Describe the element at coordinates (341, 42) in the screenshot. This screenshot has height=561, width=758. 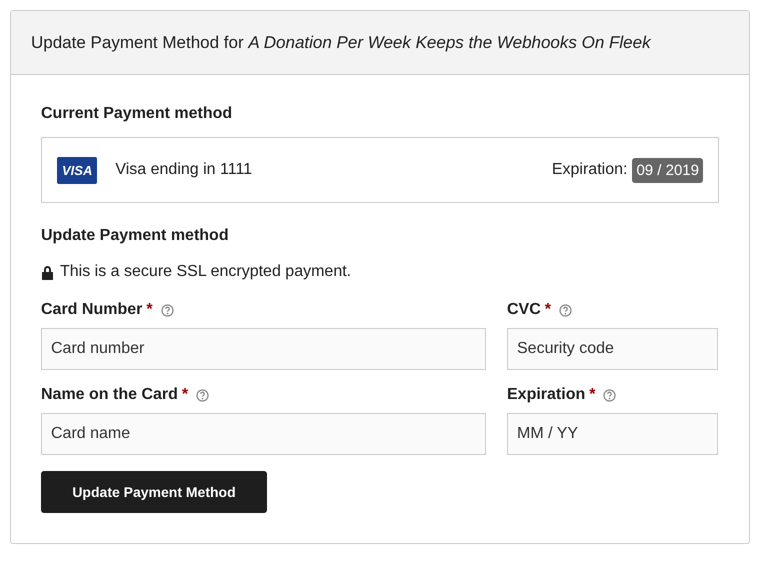
I see `panel-title: Update Payment Method for A Donation Per Week Keeps the Webhooks On Fleek` at that location.